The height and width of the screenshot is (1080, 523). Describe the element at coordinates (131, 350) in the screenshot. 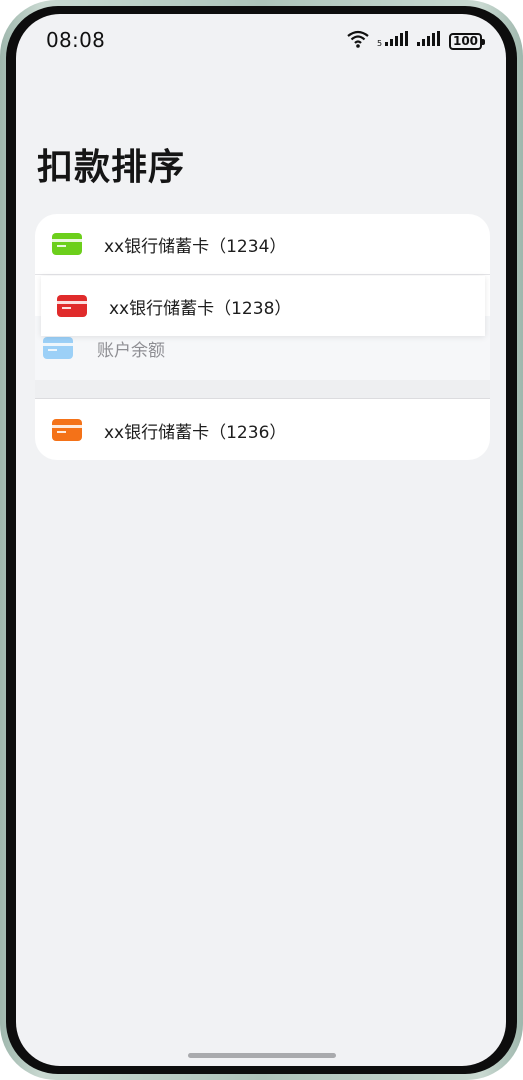

I see `payment-item-label: 账户余额` at that location.